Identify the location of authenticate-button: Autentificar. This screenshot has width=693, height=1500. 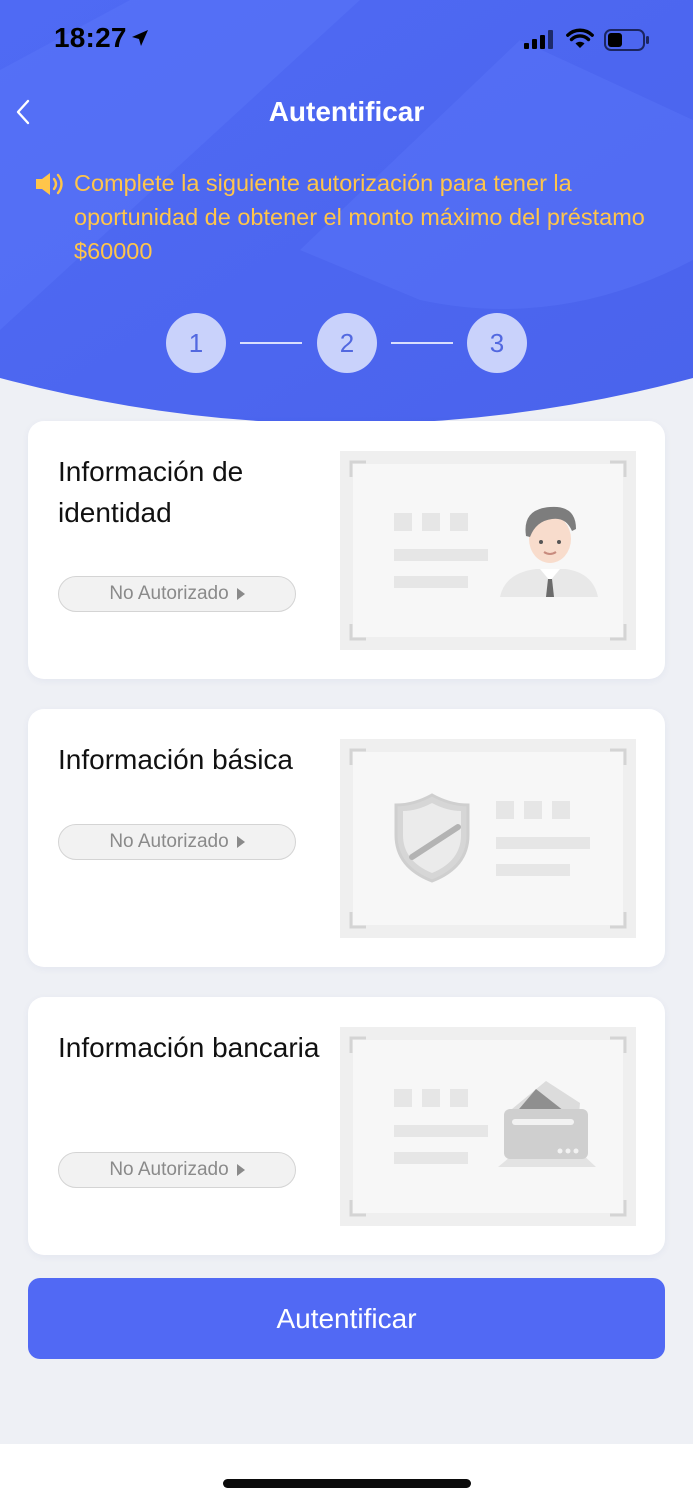
(346, 1318).